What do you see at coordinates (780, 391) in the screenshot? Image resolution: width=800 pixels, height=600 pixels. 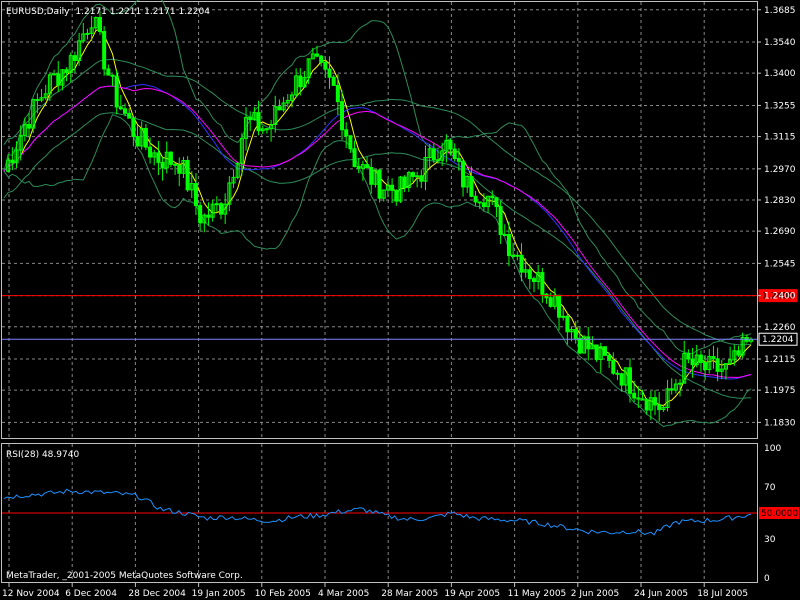 I see `y-tick-label: 1.1975` at bounding box center [780, 391].